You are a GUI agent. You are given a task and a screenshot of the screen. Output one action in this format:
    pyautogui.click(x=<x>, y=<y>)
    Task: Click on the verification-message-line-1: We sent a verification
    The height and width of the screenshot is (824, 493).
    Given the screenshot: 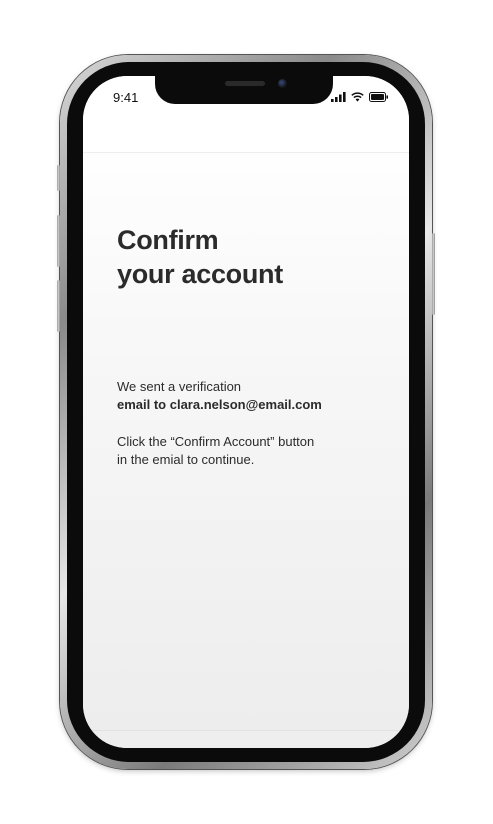 What is the action you would take?
    pyautogui.click(x=179, y=386)
    